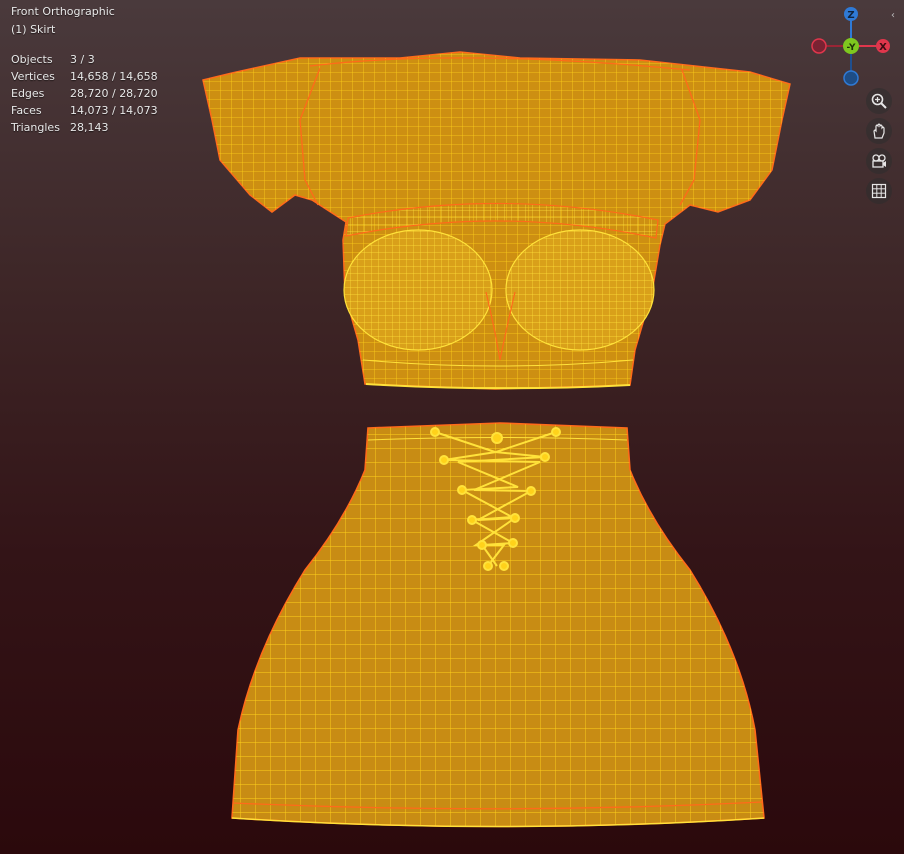  I want to click on zoom-icon, so click(879, 101).